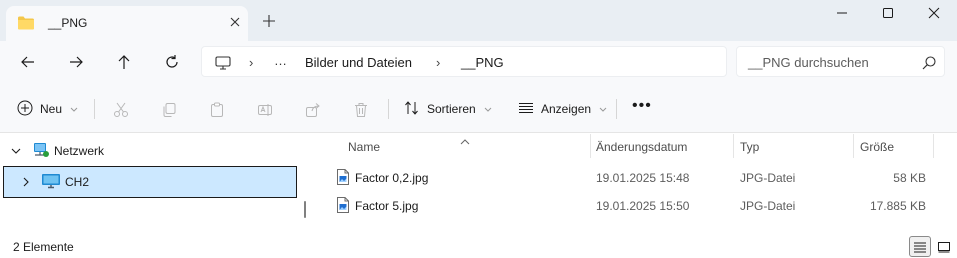  I want to click on forward-arrow-icon, so click(76, 62).